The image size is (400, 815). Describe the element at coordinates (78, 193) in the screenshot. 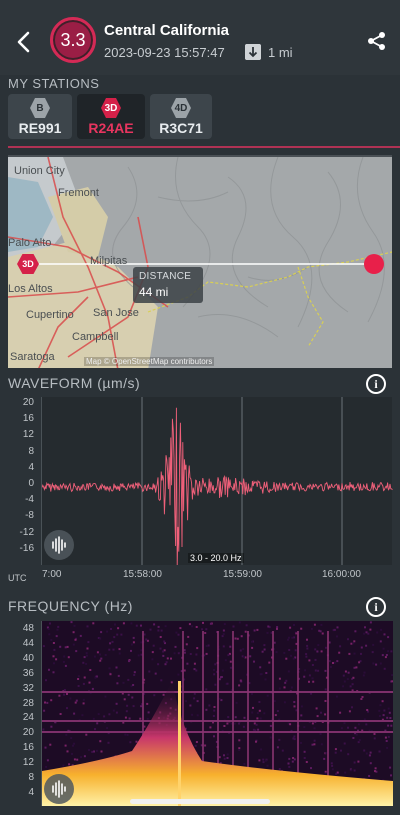

I see `map-city-label: Fremont` at that location.